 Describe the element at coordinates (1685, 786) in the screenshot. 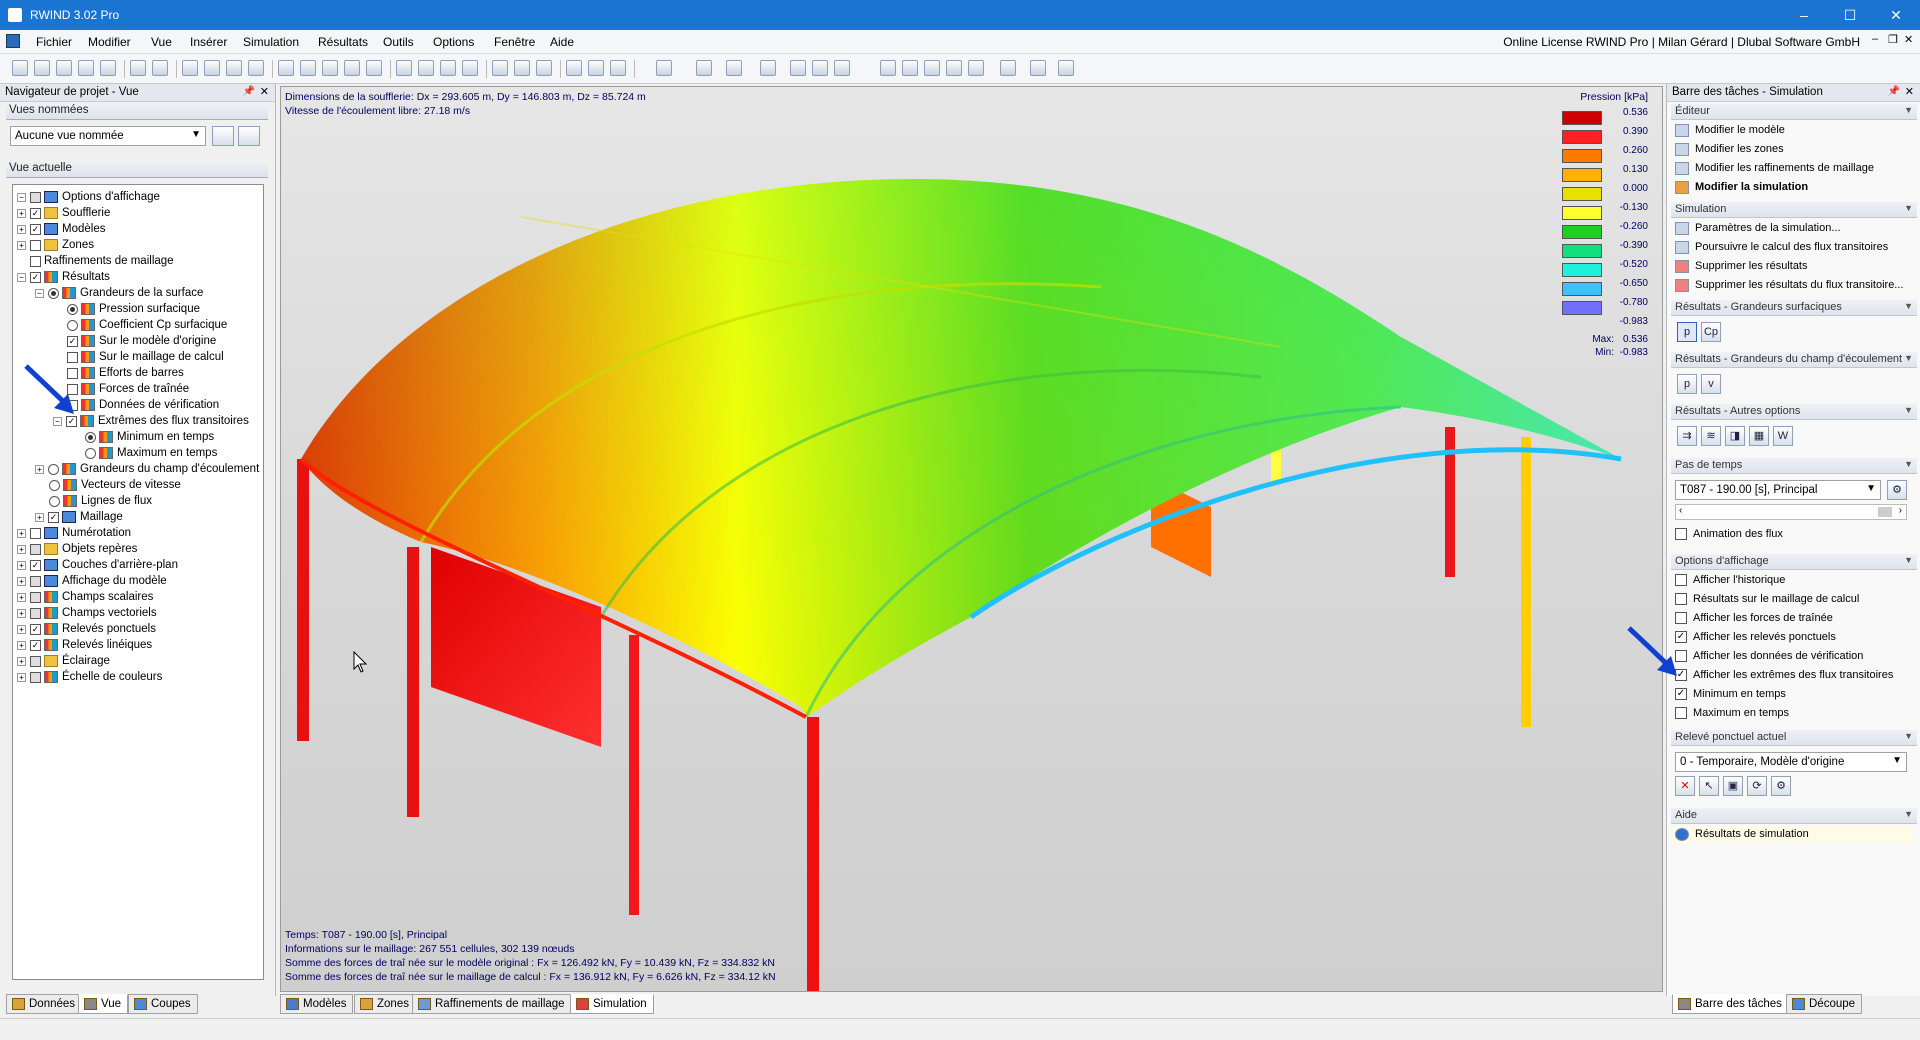

I see `delete-probe-button: ✕` at that location.